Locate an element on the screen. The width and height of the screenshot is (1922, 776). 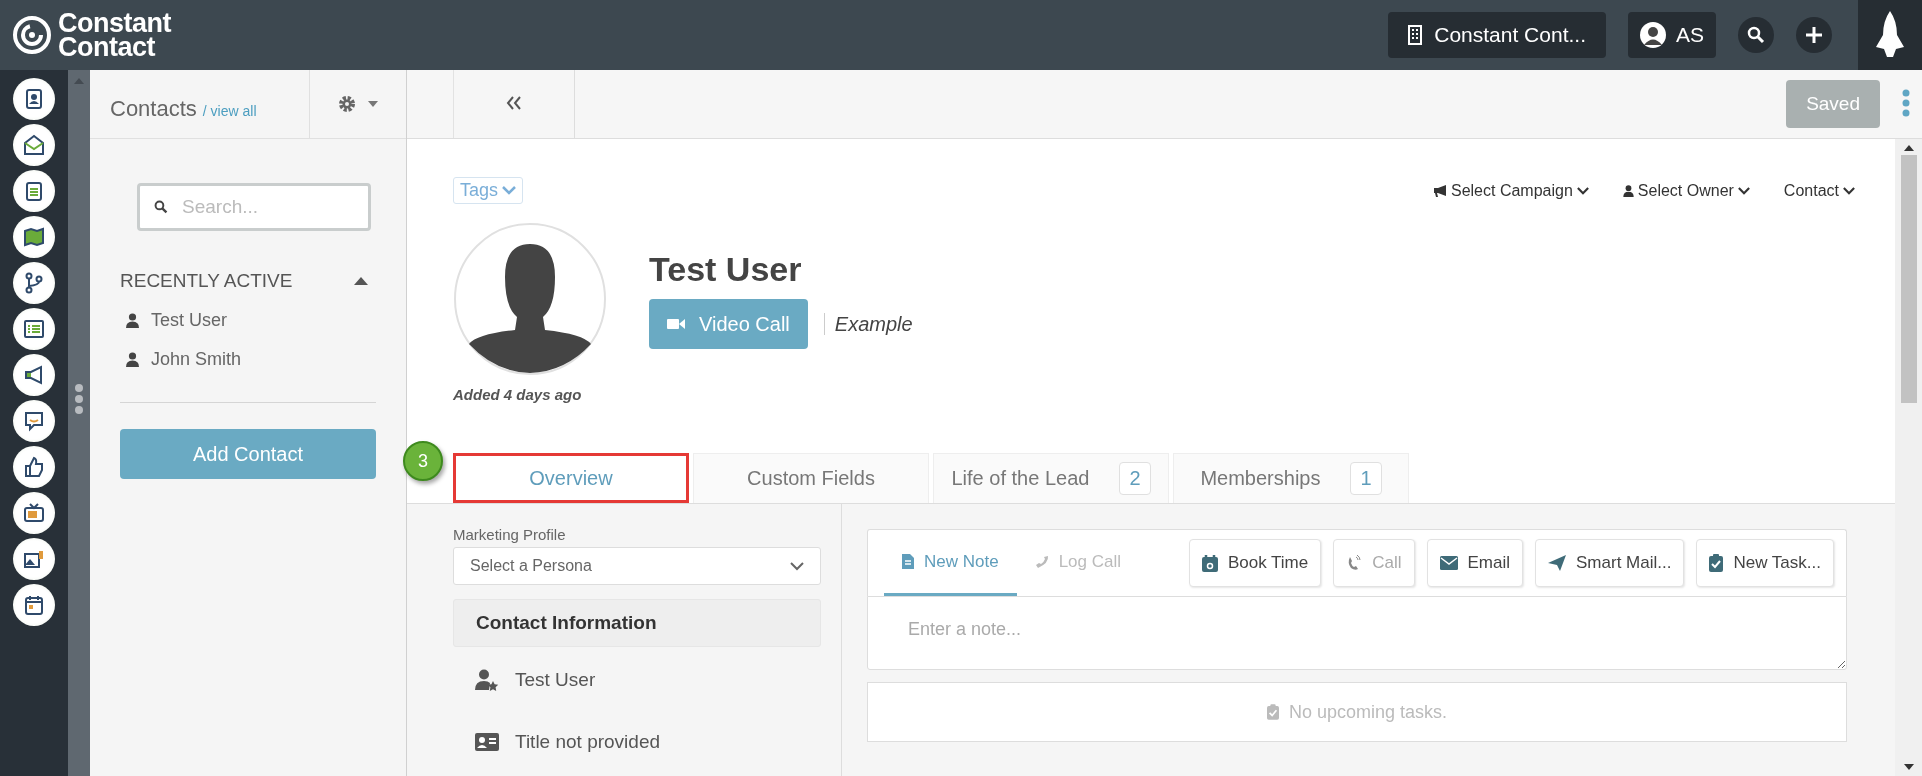
logo-wordmark: Constant Contact is located at coordinates (114, 35).